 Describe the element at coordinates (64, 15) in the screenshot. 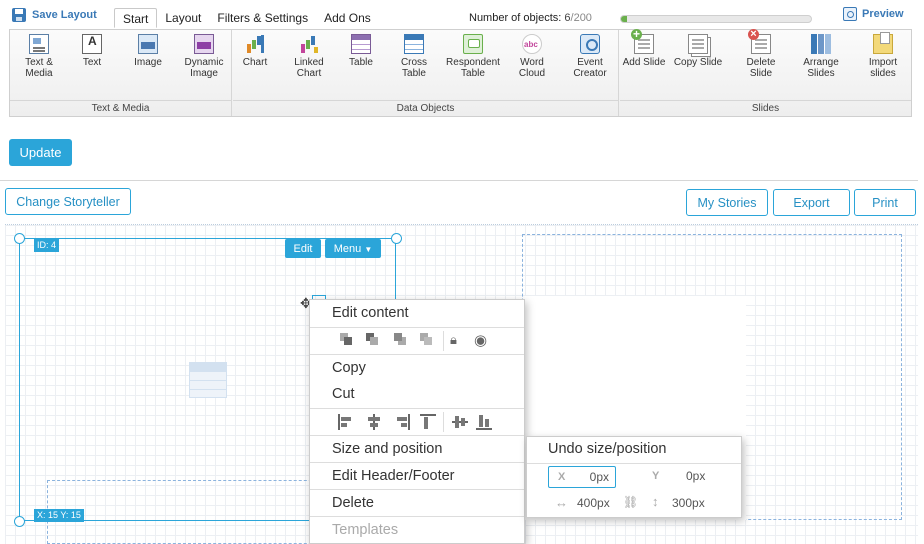

I see `save-layout-label: Save Layout` at that location.